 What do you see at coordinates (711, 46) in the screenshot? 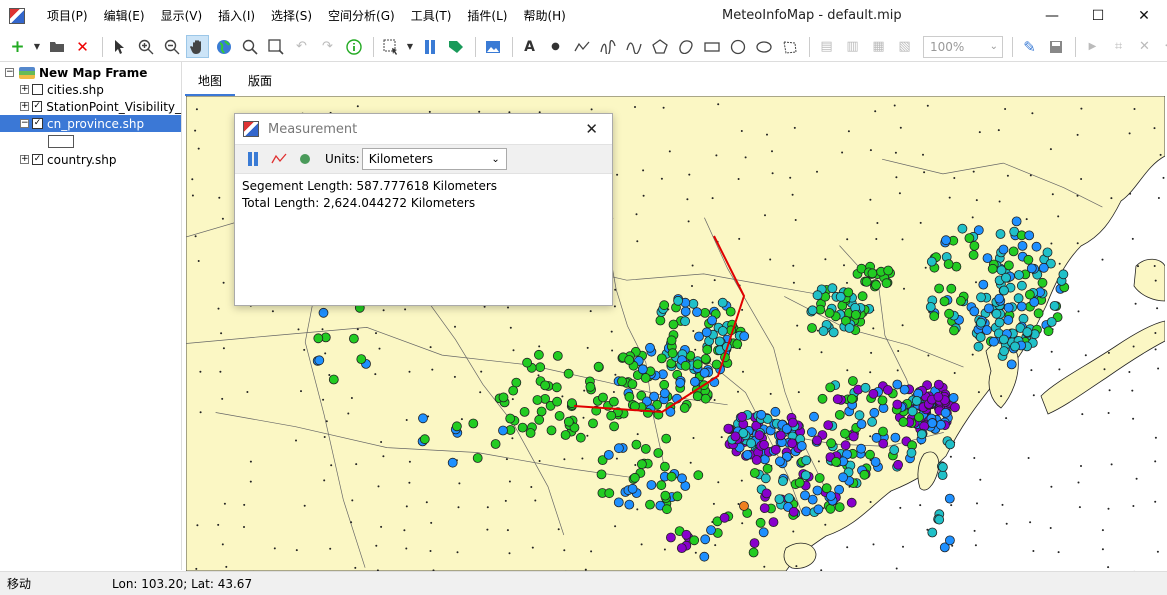
I see `rectangle-icon` at bounding box center [711, 46].